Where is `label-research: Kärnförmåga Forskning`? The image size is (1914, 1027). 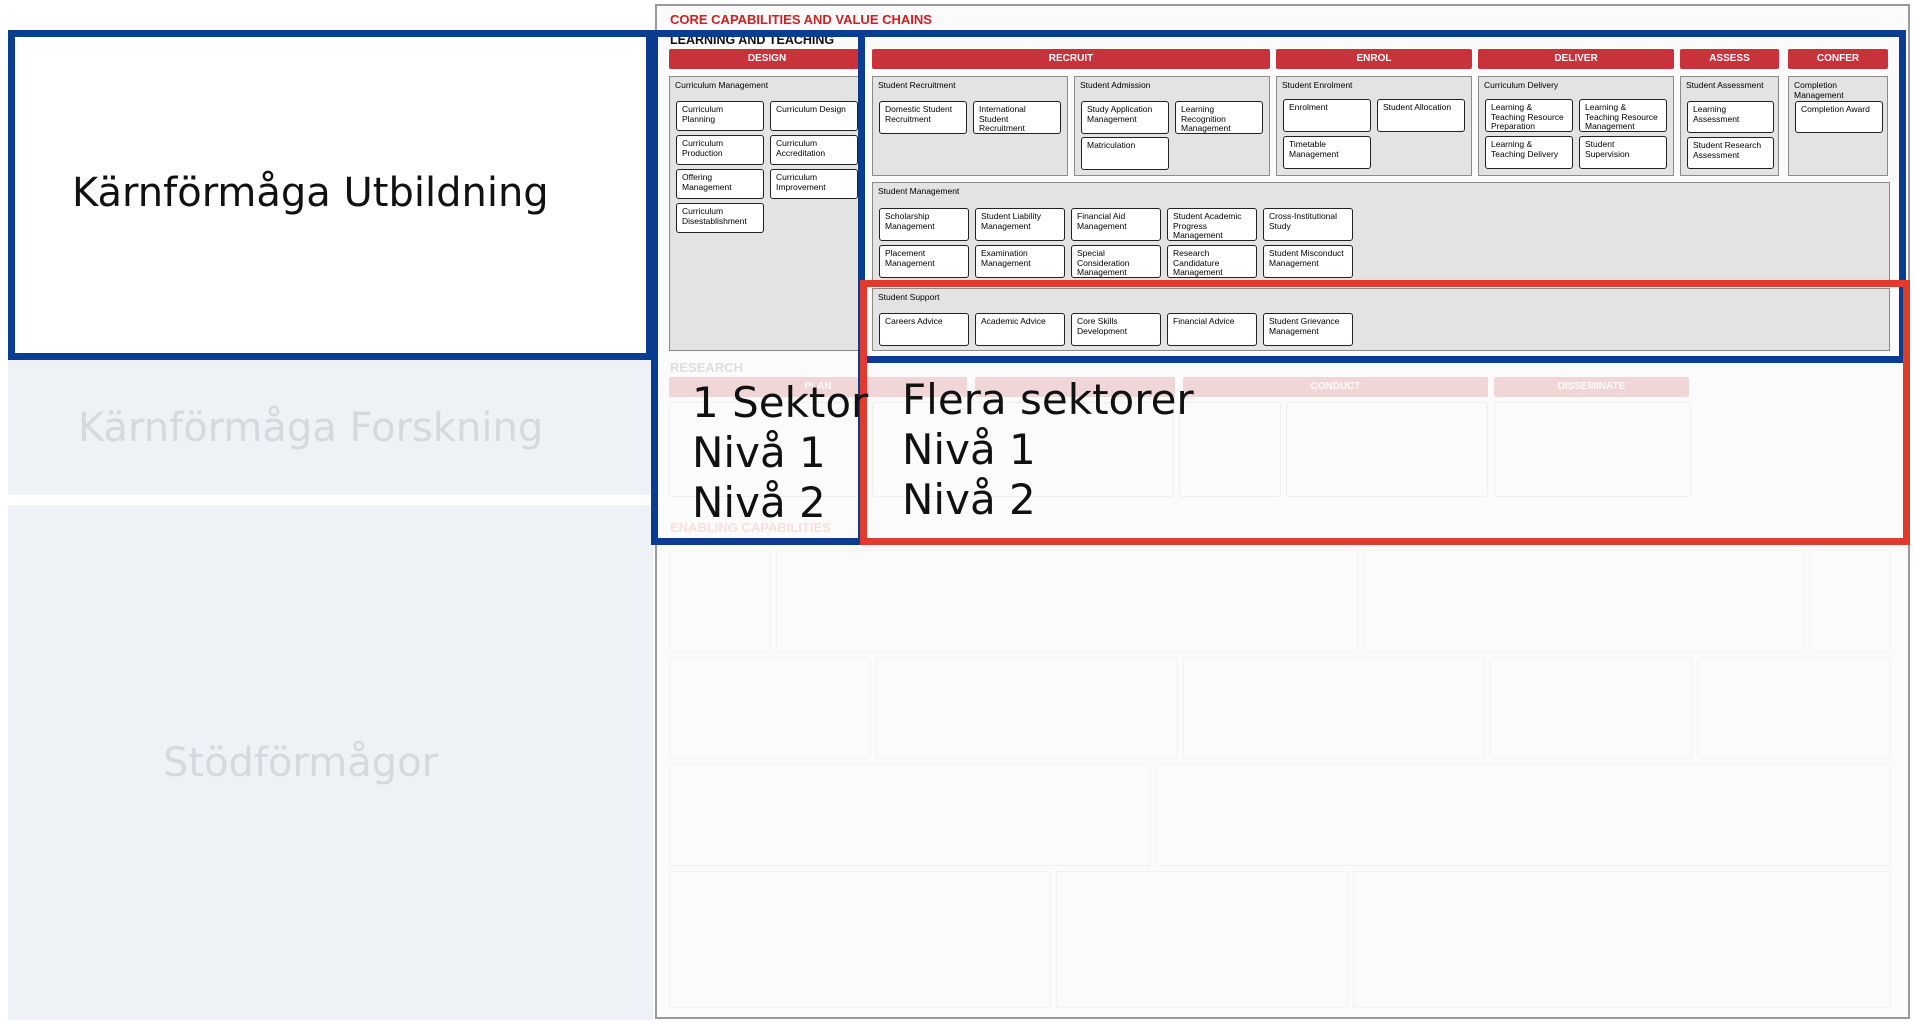 label-research: Kärnförmåga Forskning is located at coordinates (311, 428).